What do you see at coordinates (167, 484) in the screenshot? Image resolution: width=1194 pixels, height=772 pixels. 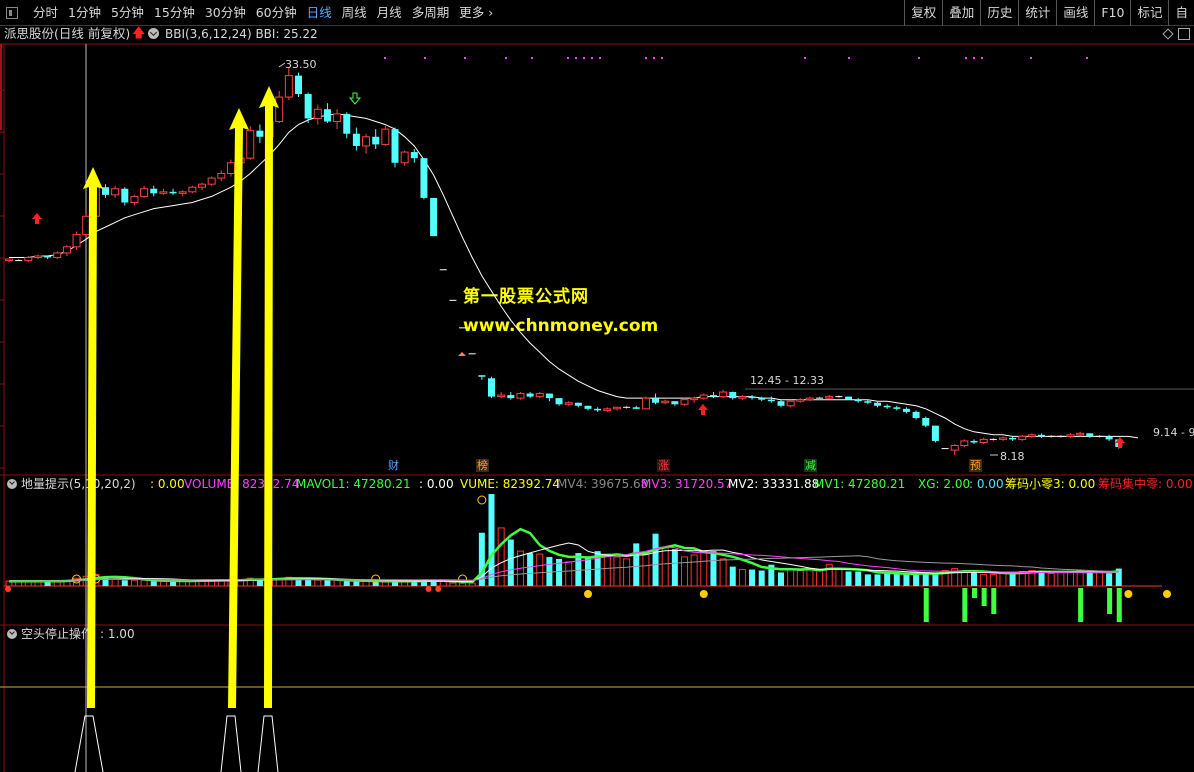 I see `volume-value-0: : 0.00` at bounding box center [167, 484].